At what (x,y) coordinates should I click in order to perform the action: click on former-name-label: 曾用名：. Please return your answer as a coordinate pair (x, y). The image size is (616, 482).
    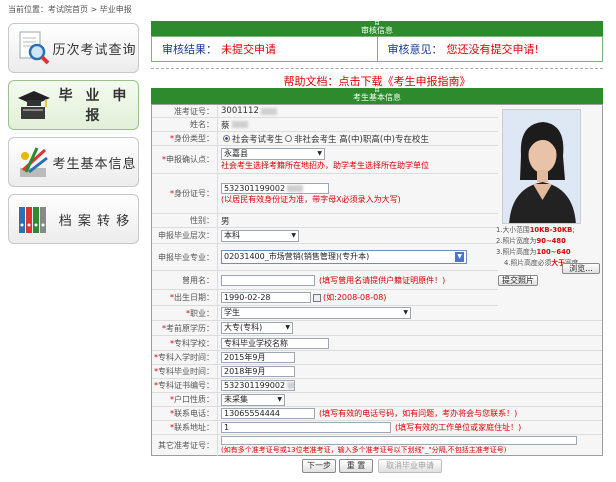
    Looking at the image, I should click on (185, 280).